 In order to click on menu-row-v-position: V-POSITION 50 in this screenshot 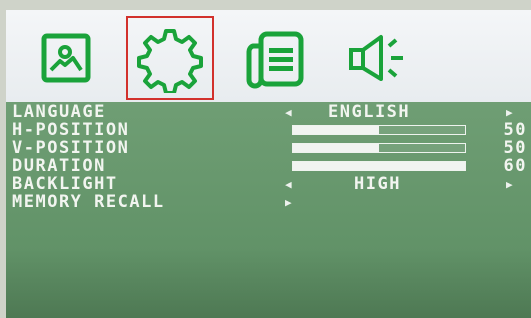, I will do `click(268, 148)`.